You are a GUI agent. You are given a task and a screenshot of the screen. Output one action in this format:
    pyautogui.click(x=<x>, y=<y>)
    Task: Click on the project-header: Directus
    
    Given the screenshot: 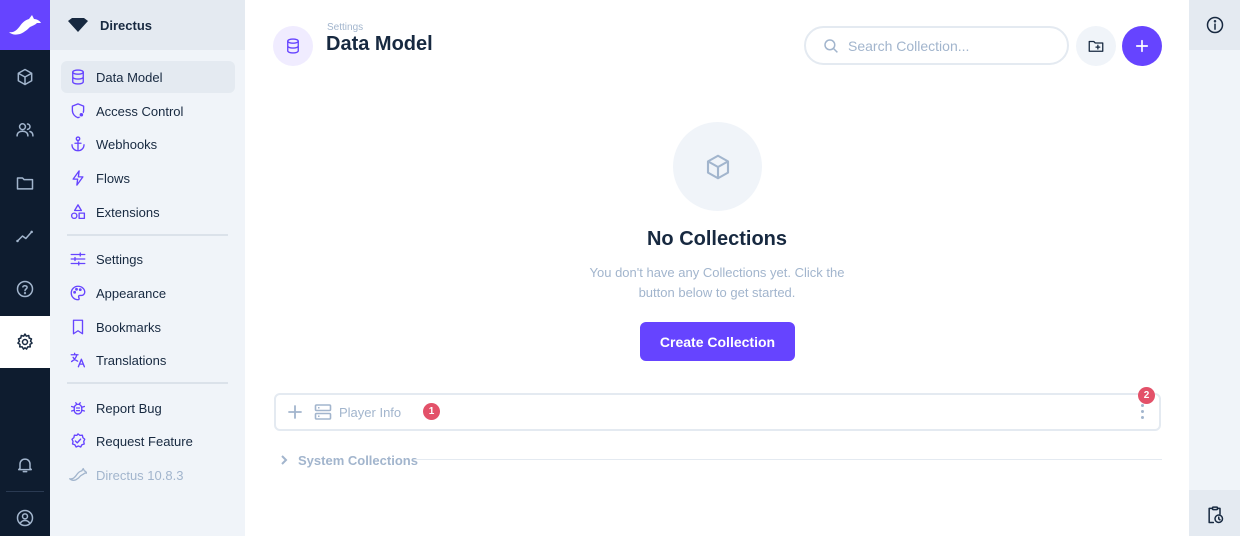 What is the action you would take?
    pyautogui.click(x=147, y=25)
    